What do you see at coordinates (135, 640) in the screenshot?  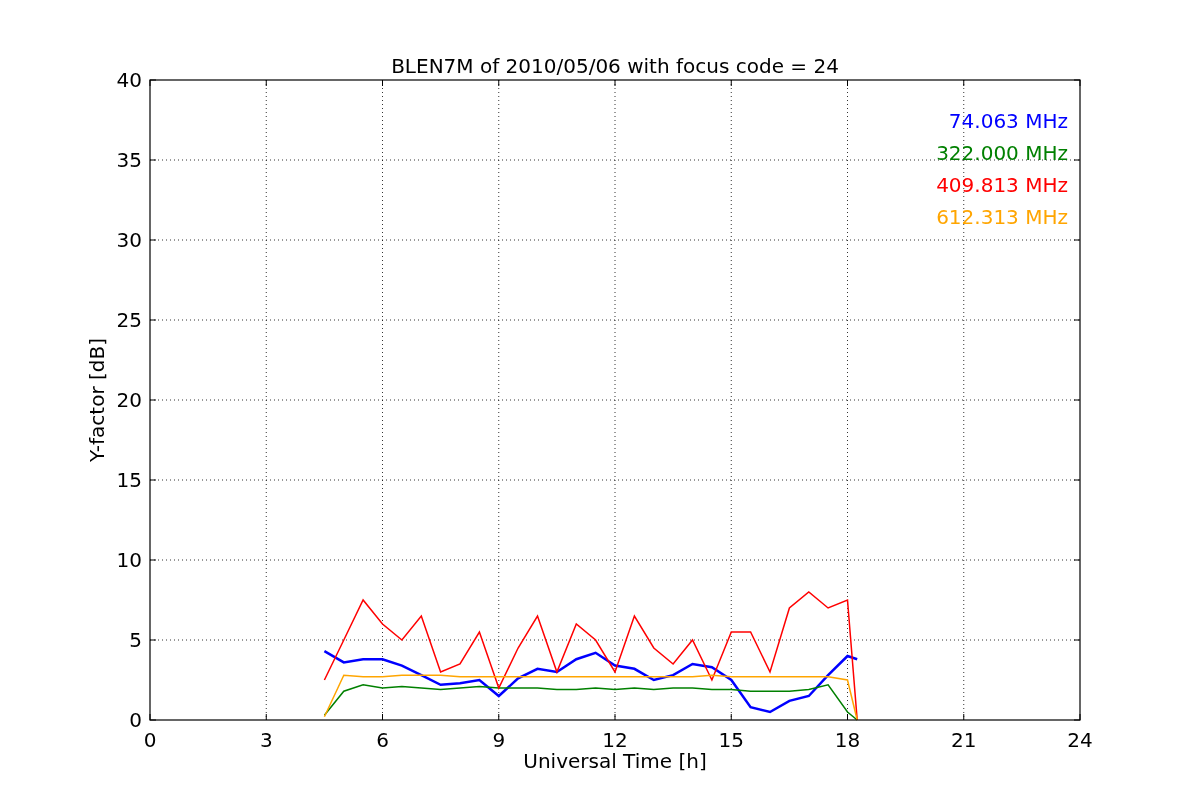 I see `y-tick-label: 5` at bounding box center [135, 640].